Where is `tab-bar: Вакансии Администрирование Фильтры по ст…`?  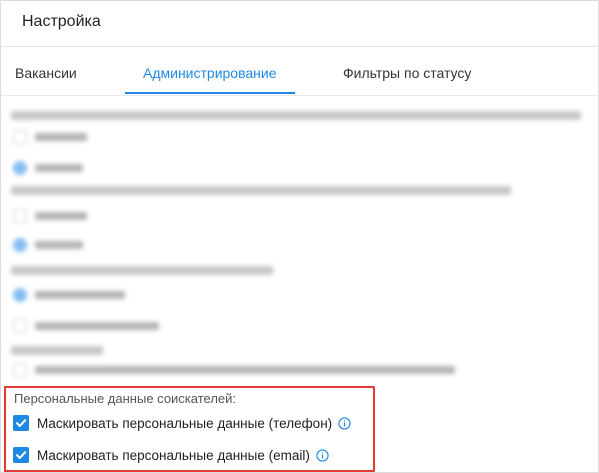
tab-bar: Вакансии Администрирование Фильтры по ст… is located at coordinates (299, 72).